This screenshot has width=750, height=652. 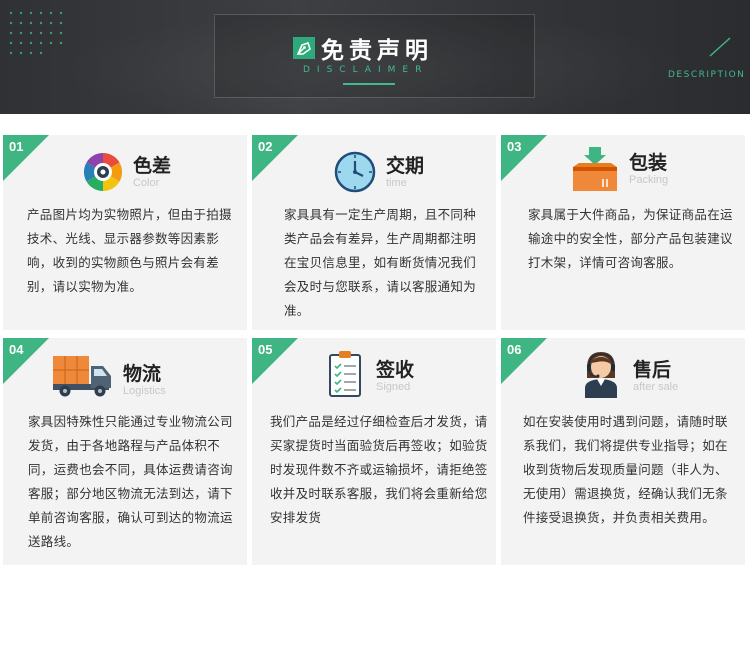 What do you see at coordinates (649, 179) in the screenshot?
I see `card-subtitle: Packing` at bounding box center [649, 179].